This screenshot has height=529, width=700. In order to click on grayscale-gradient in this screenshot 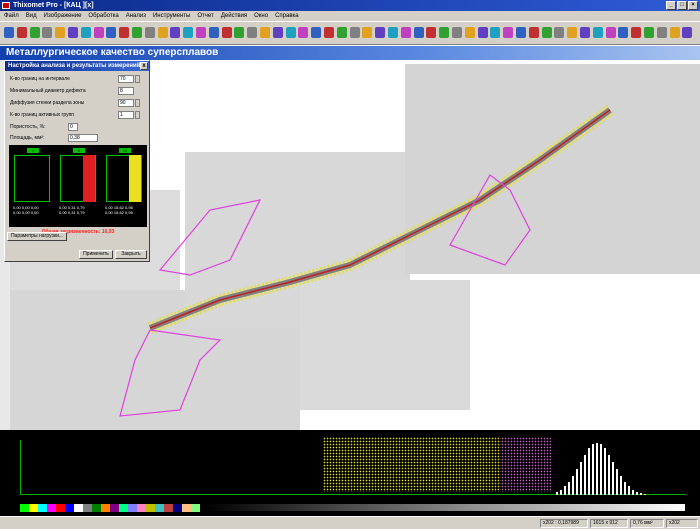, I will do `click(445, 507)`.